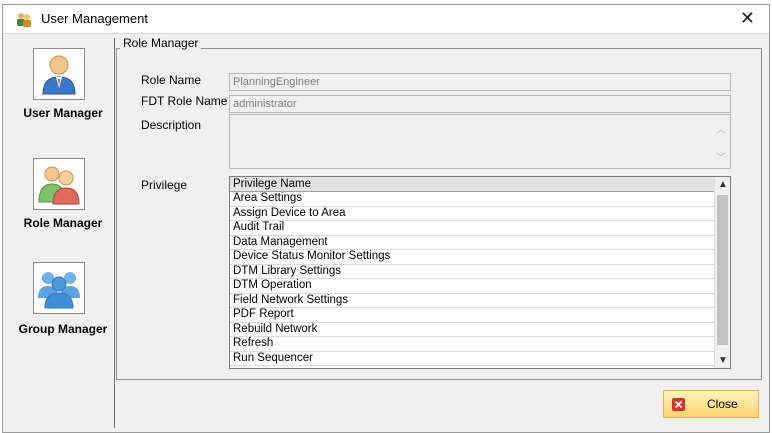  I want to click on scroll-down-icon: ▼, so click(723, 360).